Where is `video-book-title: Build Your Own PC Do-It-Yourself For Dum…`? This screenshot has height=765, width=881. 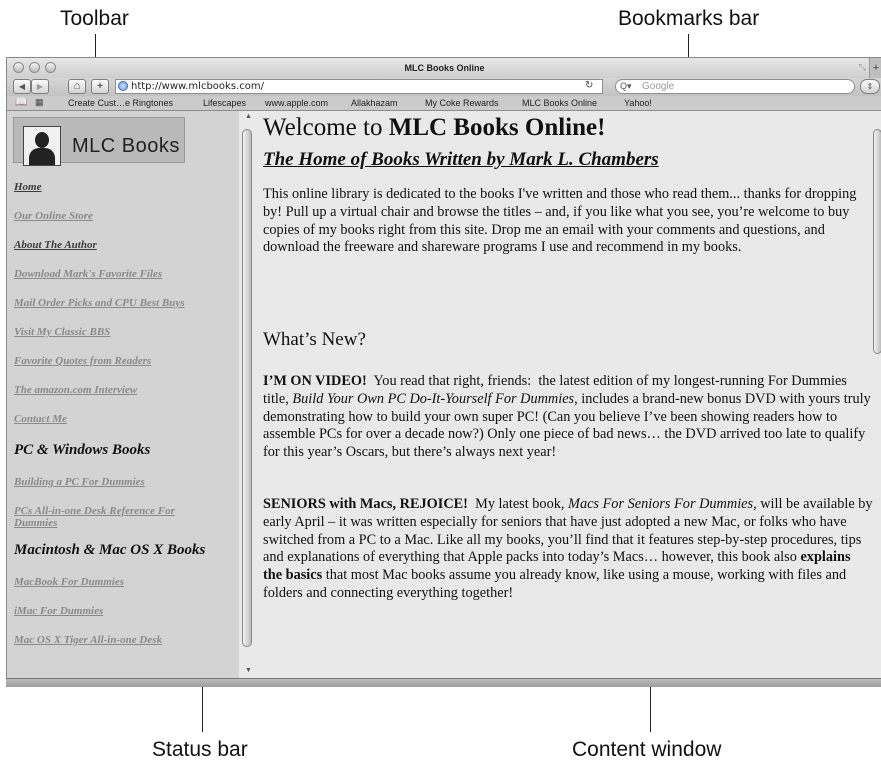 video-book-title: Build Your Own PC Do-It-Yourself For Dum… is located at coordinates (433, 398).